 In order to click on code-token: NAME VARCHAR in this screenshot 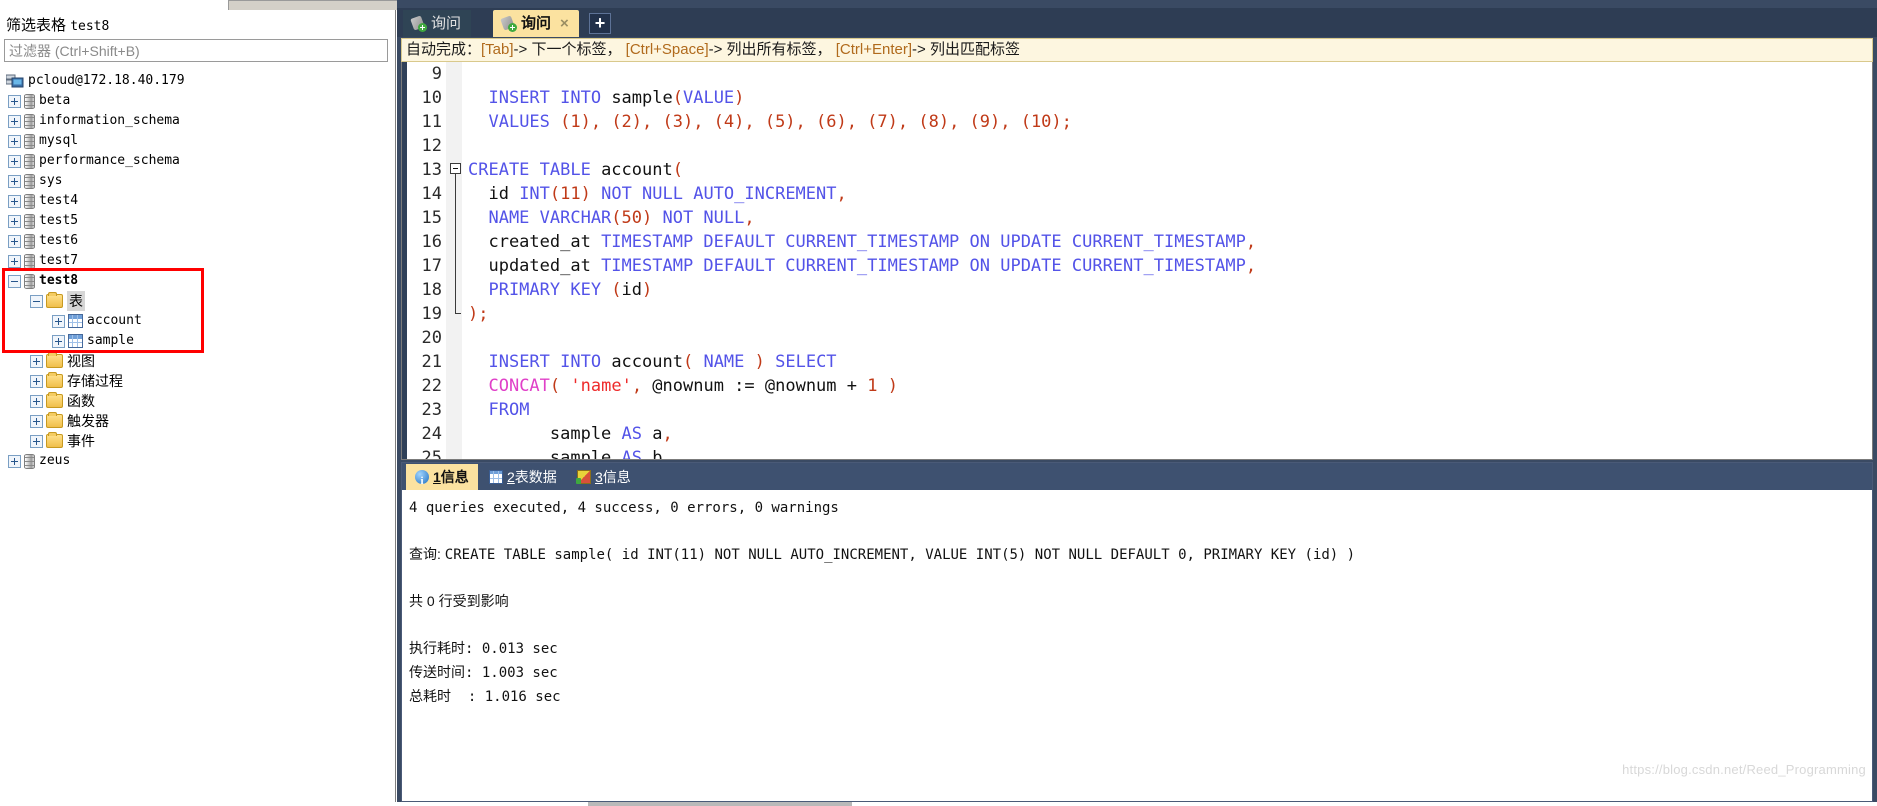, I will do `click(540, 218)`.